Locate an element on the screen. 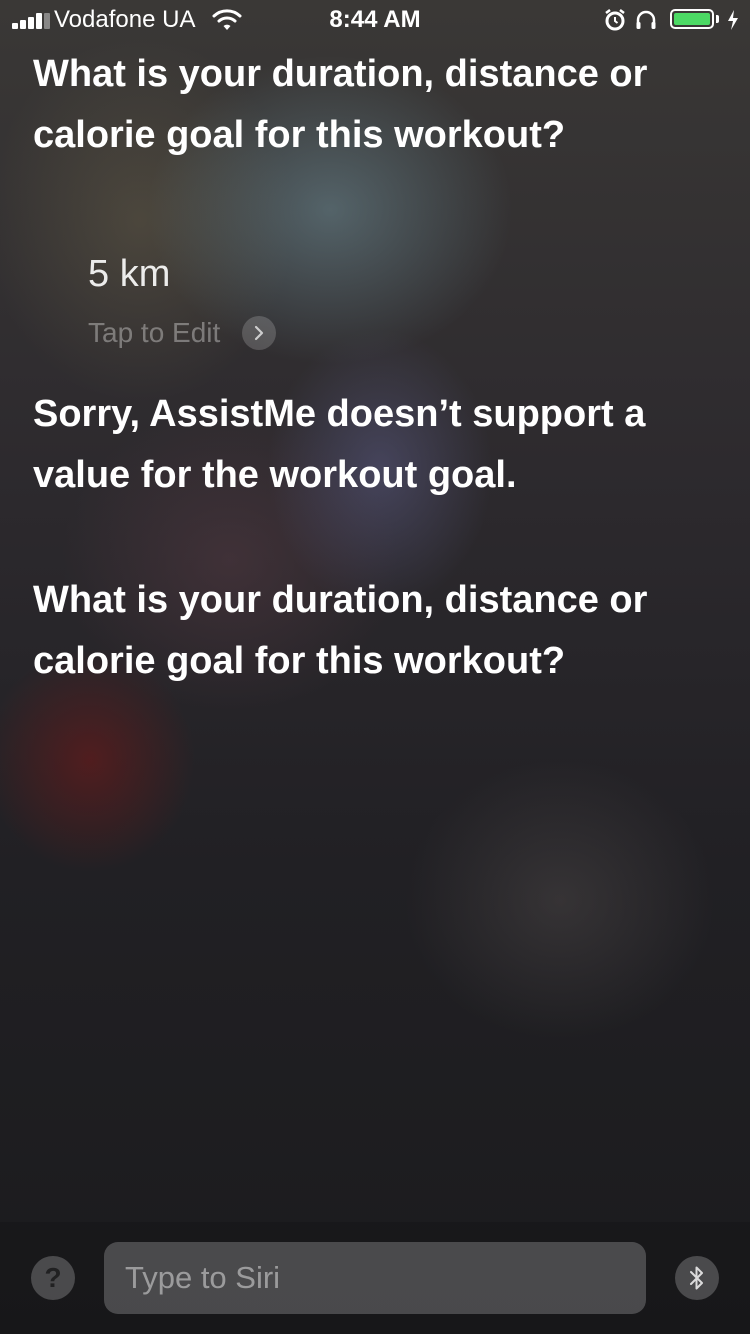 The image size is (750, 1334). help-icon: ? is located at coordinates (53, 1277).